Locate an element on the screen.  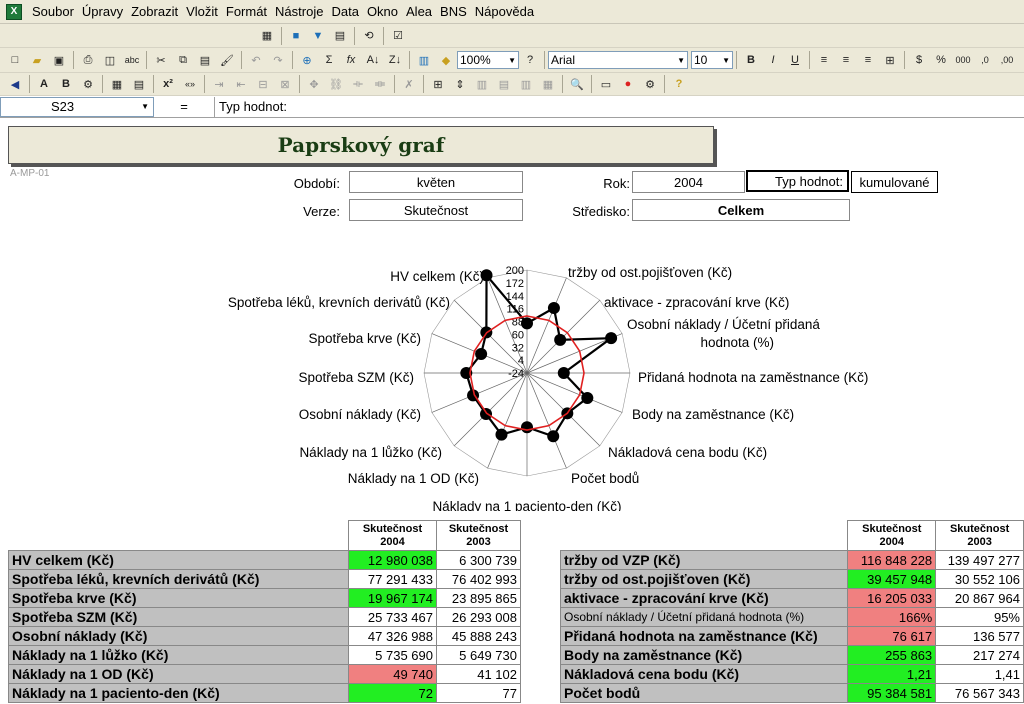
sort-desc-icon: Z↓ is located at coordinates (395, 60).